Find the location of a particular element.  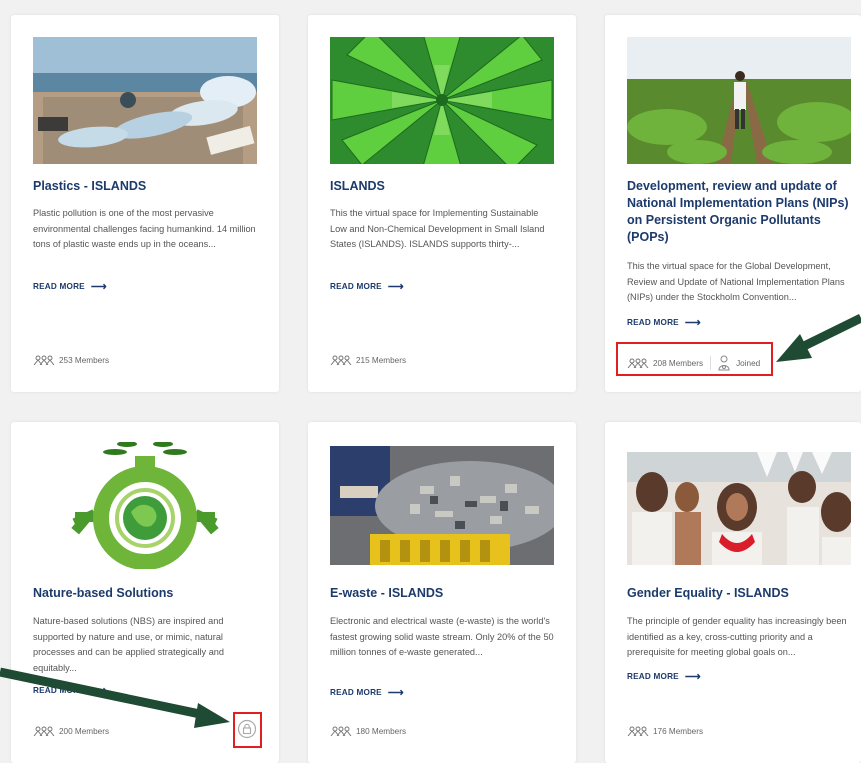

member-count-label: 200 Members is located at coordinates (84, 731).